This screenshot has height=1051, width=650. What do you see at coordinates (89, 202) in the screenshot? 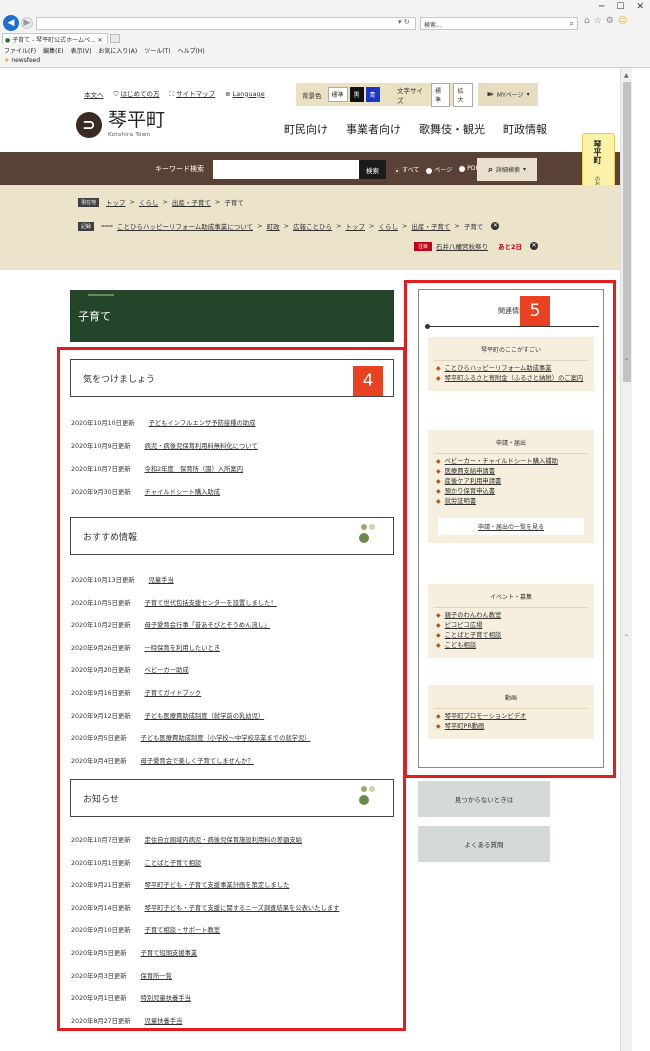
I see `current-location-tag: 現在地` at bounding box center [89, 202].